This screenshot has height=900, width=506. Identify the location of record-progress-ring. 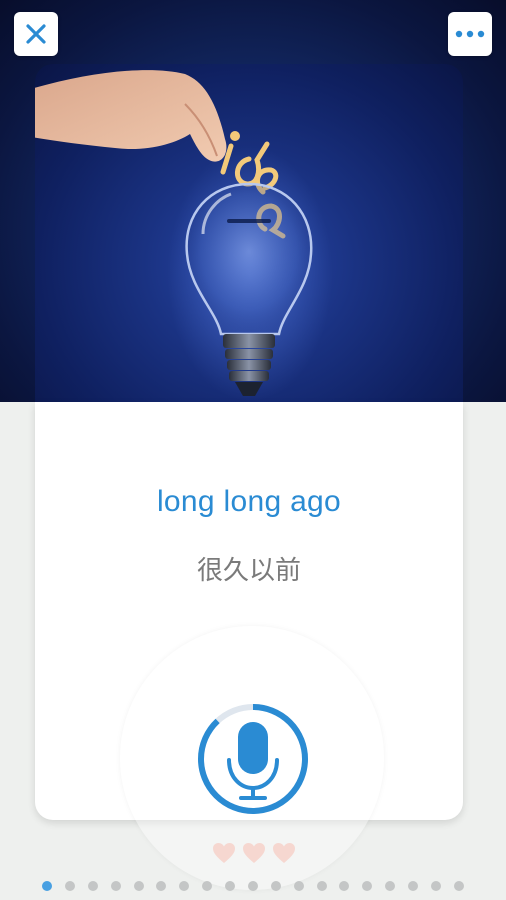
(253, 759).